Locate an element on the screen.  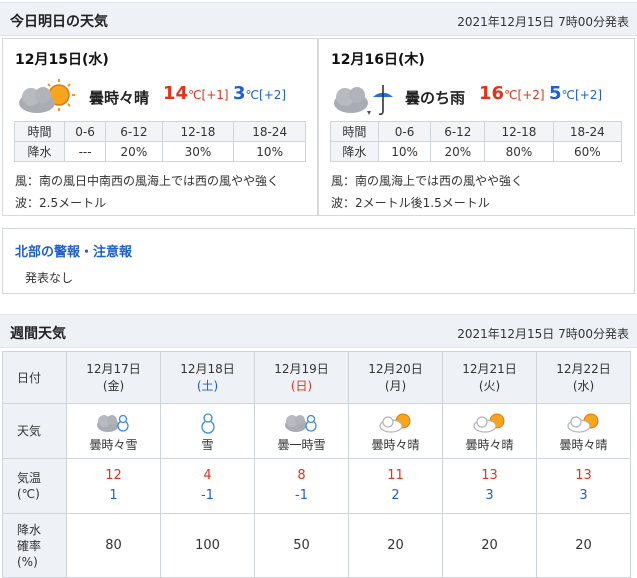
weekly-dow: (金) is located at coordinates (113, 385).